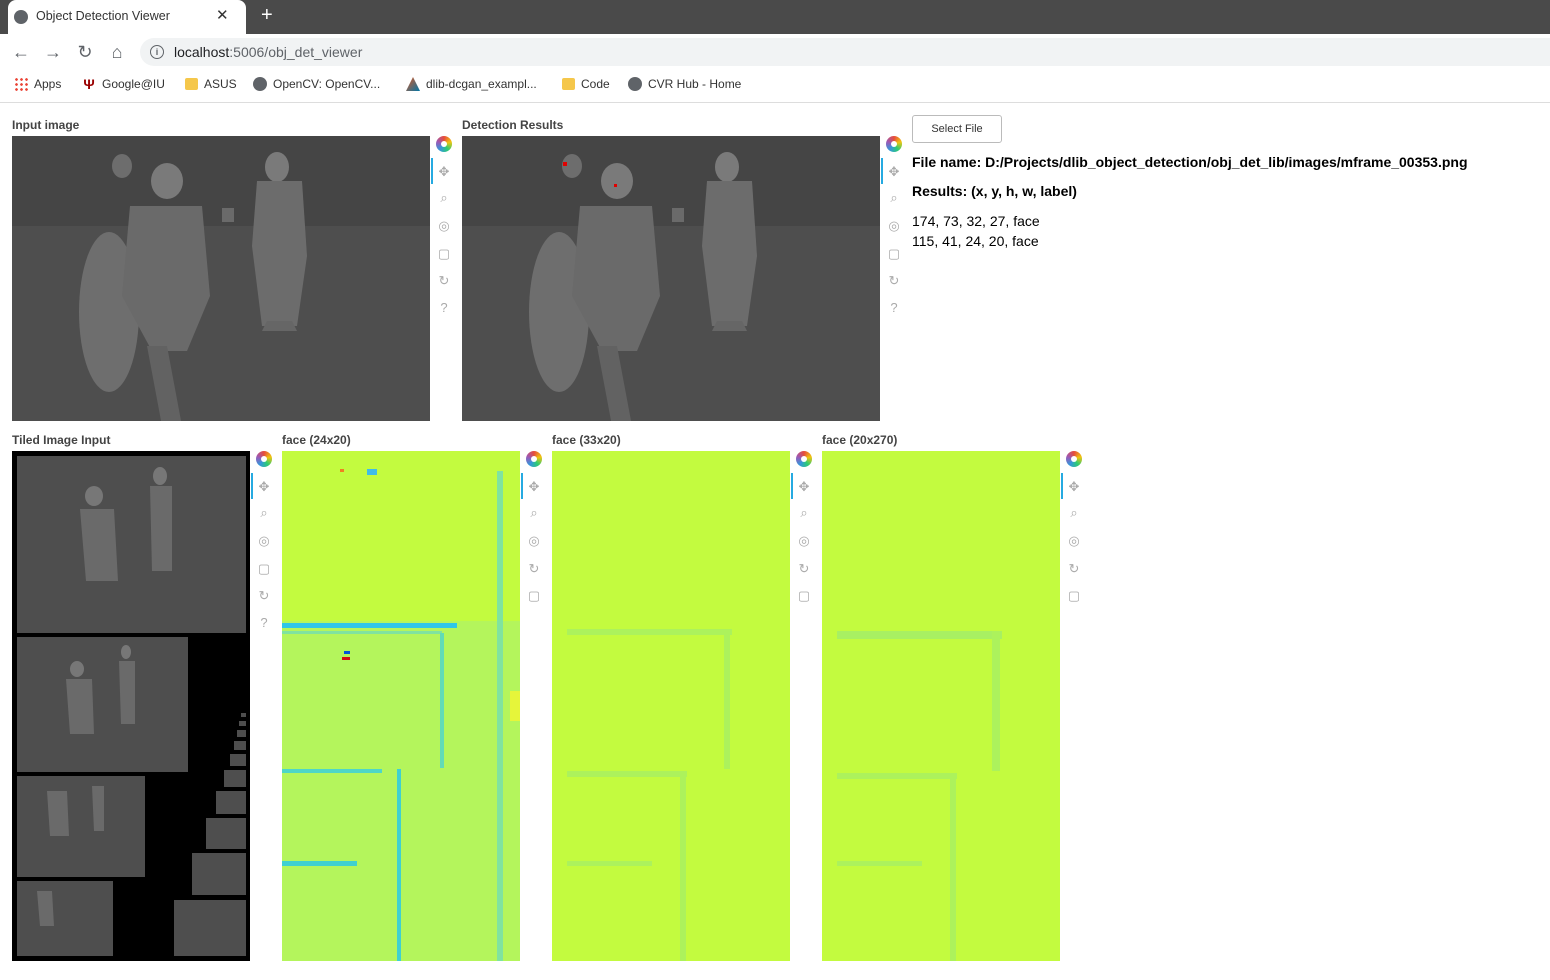 The width and height of the screenshot is (1550, 980). Describe the element at coordinates (803, 529) in the screenshot. I see `heatmap-2-toolbar: ✥ ⌕ ◎ ↻ ▢` at that location.